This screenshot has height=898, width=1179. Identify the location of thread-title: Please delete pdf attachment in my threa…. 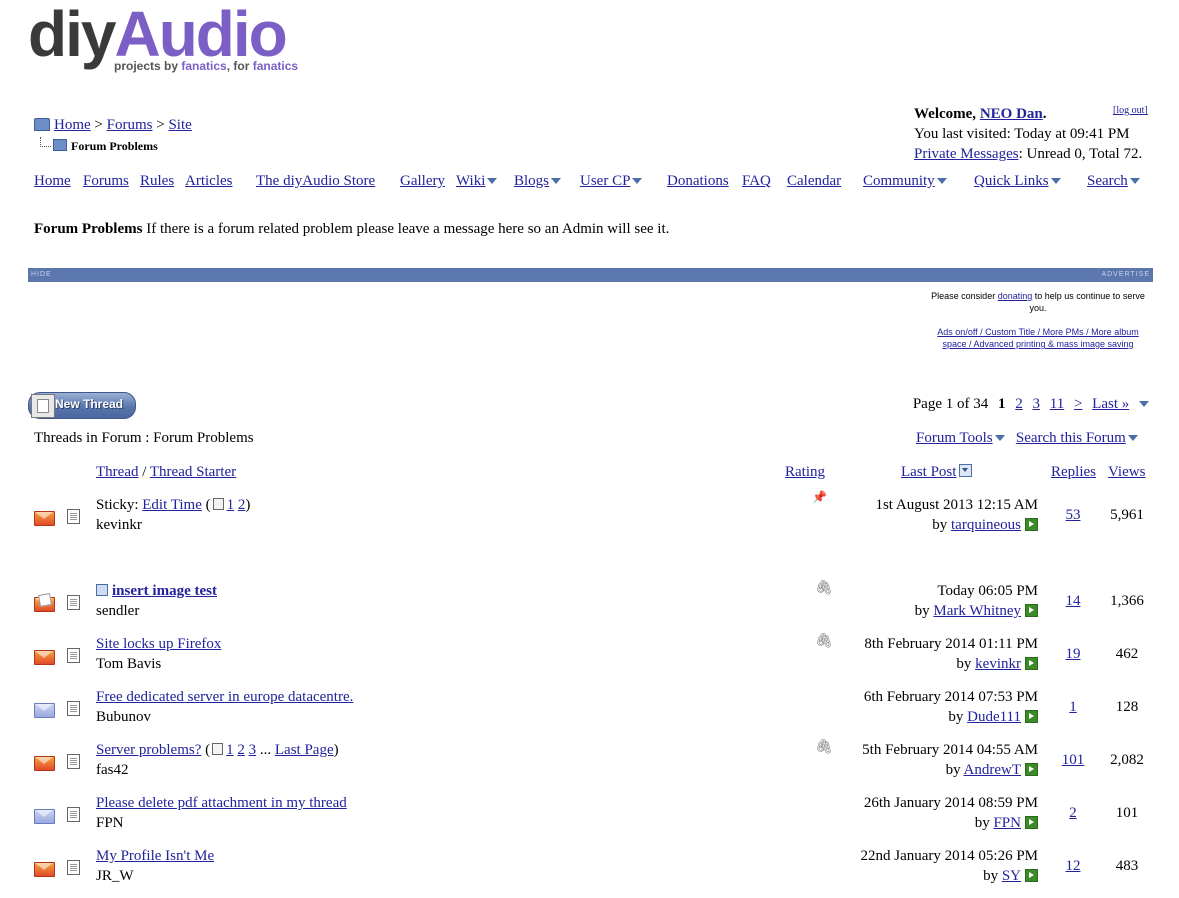
(221, 803).